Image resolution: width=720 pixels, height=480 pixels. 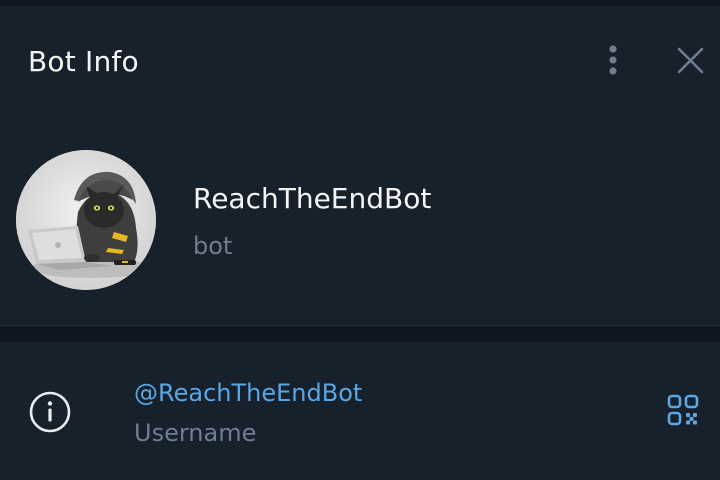 I want to click on username-value: @ReachTheEndBot, so click(x=248, y=393).